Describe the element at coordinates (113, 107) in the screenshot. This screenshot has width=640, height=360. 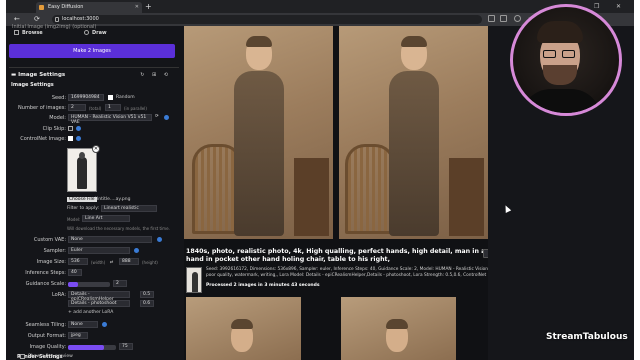
I see `parallel-input: 1` at that location.